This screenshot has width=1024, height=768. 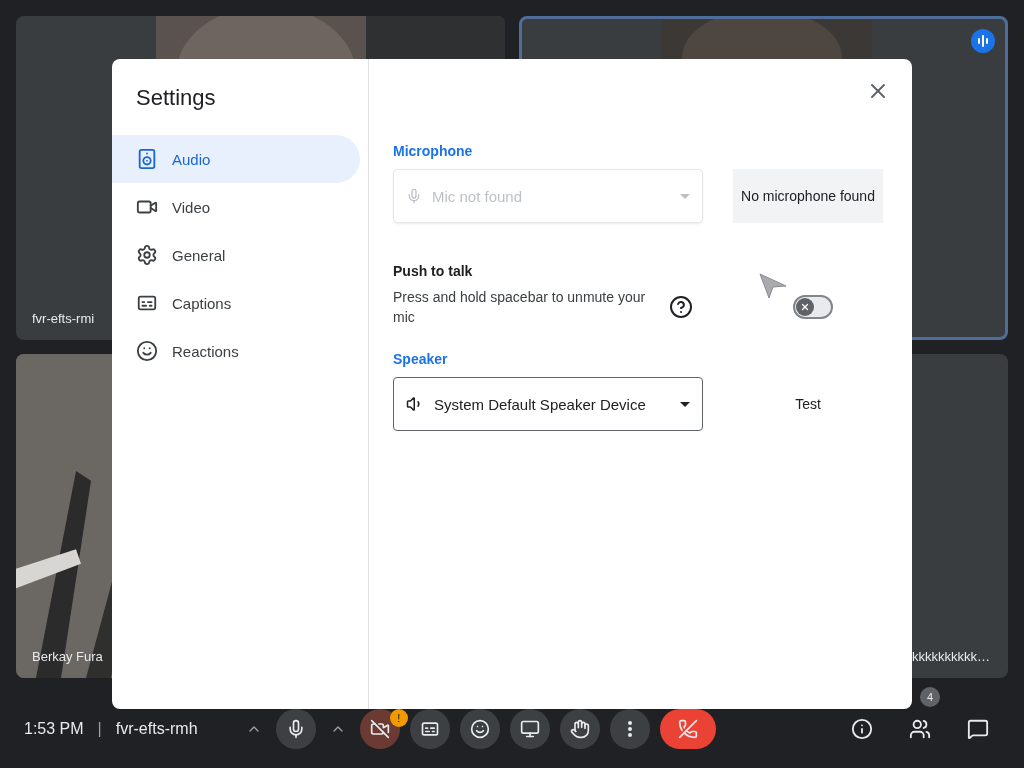 I want to click on video-off-icon, so click(x=379, y=729).